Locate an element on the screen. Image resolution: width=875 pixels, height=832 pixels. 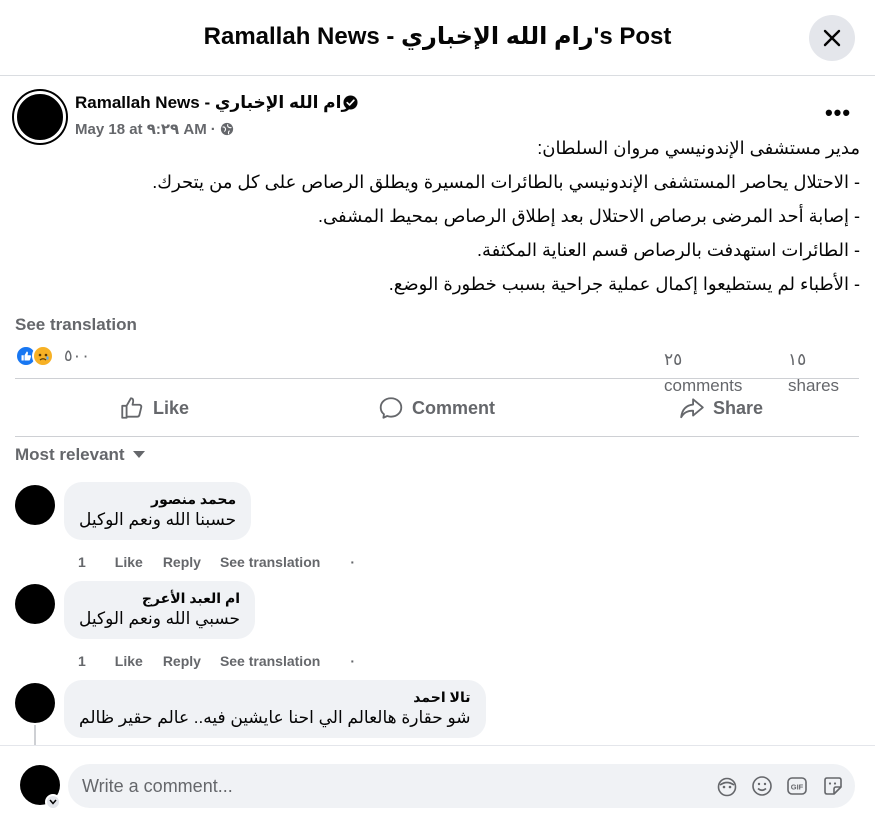
comment-label: Comment is located at coordinates (454, 407).